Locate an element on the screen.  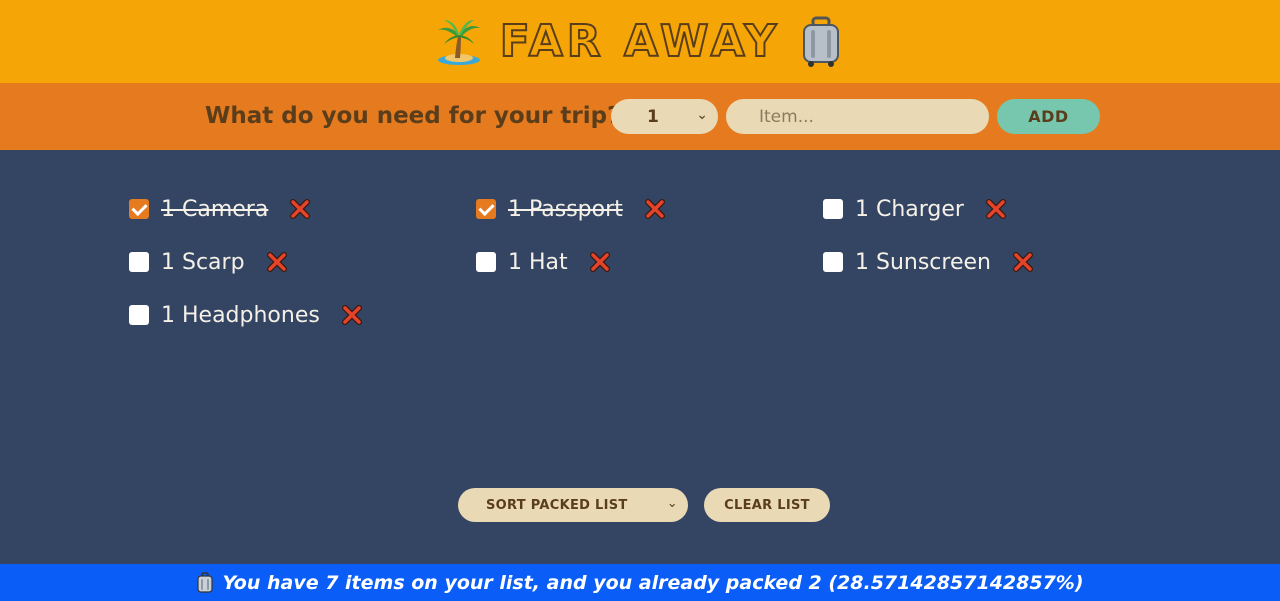
app-title: FAR AWAY is located at coordinates (640, 41).